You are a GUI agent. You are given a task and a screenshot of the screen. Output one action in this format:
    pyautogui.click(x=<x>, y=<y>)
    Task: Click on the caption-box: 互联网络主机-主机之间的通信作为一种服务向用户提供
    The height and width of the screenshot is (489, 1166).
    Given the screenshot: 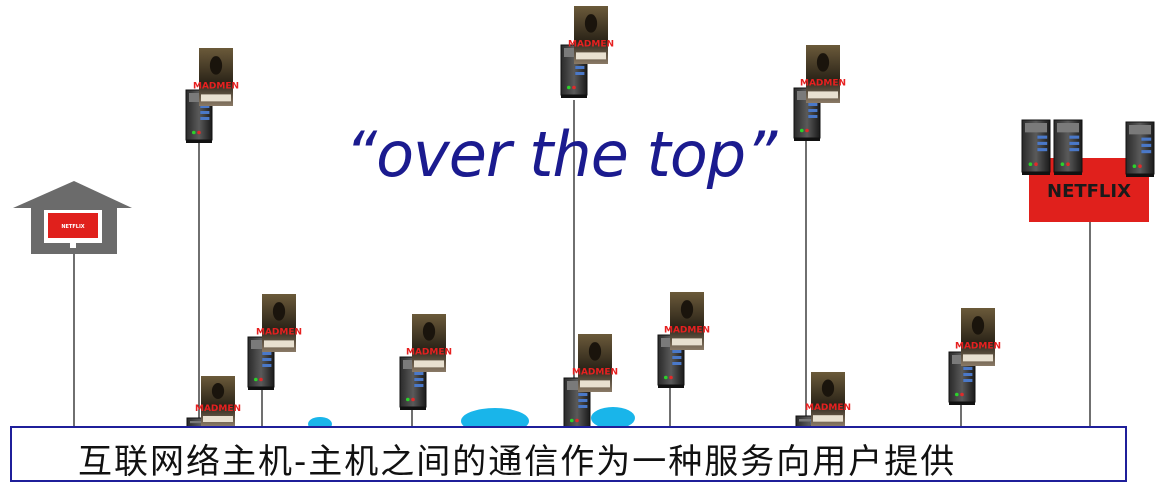 What is the action you would take?
    pyautogui.click(x=568, y=454)
    